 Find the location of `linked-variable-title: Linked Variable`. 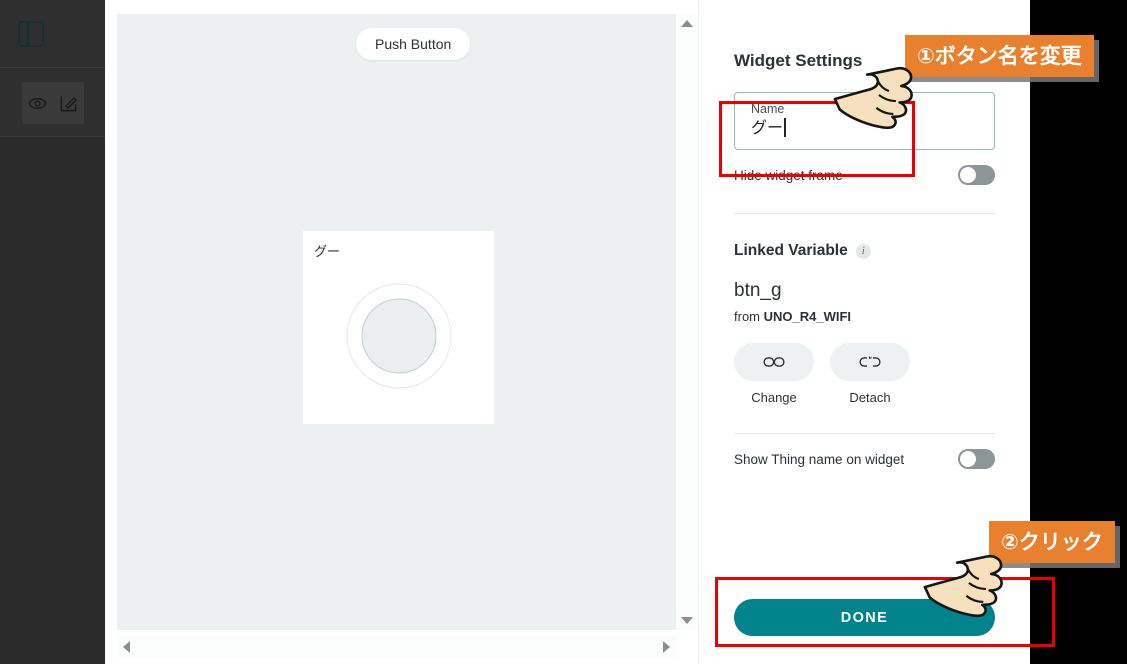

linked-variable-title: Linked Variable is located at coordinates (791, 250).